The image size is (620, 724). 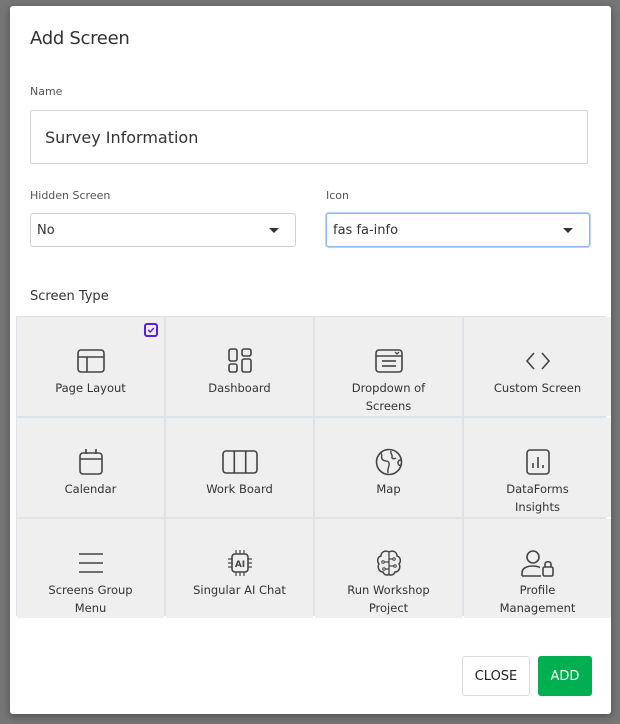 What do you see at coordinates (80, 38) in the screenshot?
I see `dialog-title: Add Screen` at bounding box center [80, 38].